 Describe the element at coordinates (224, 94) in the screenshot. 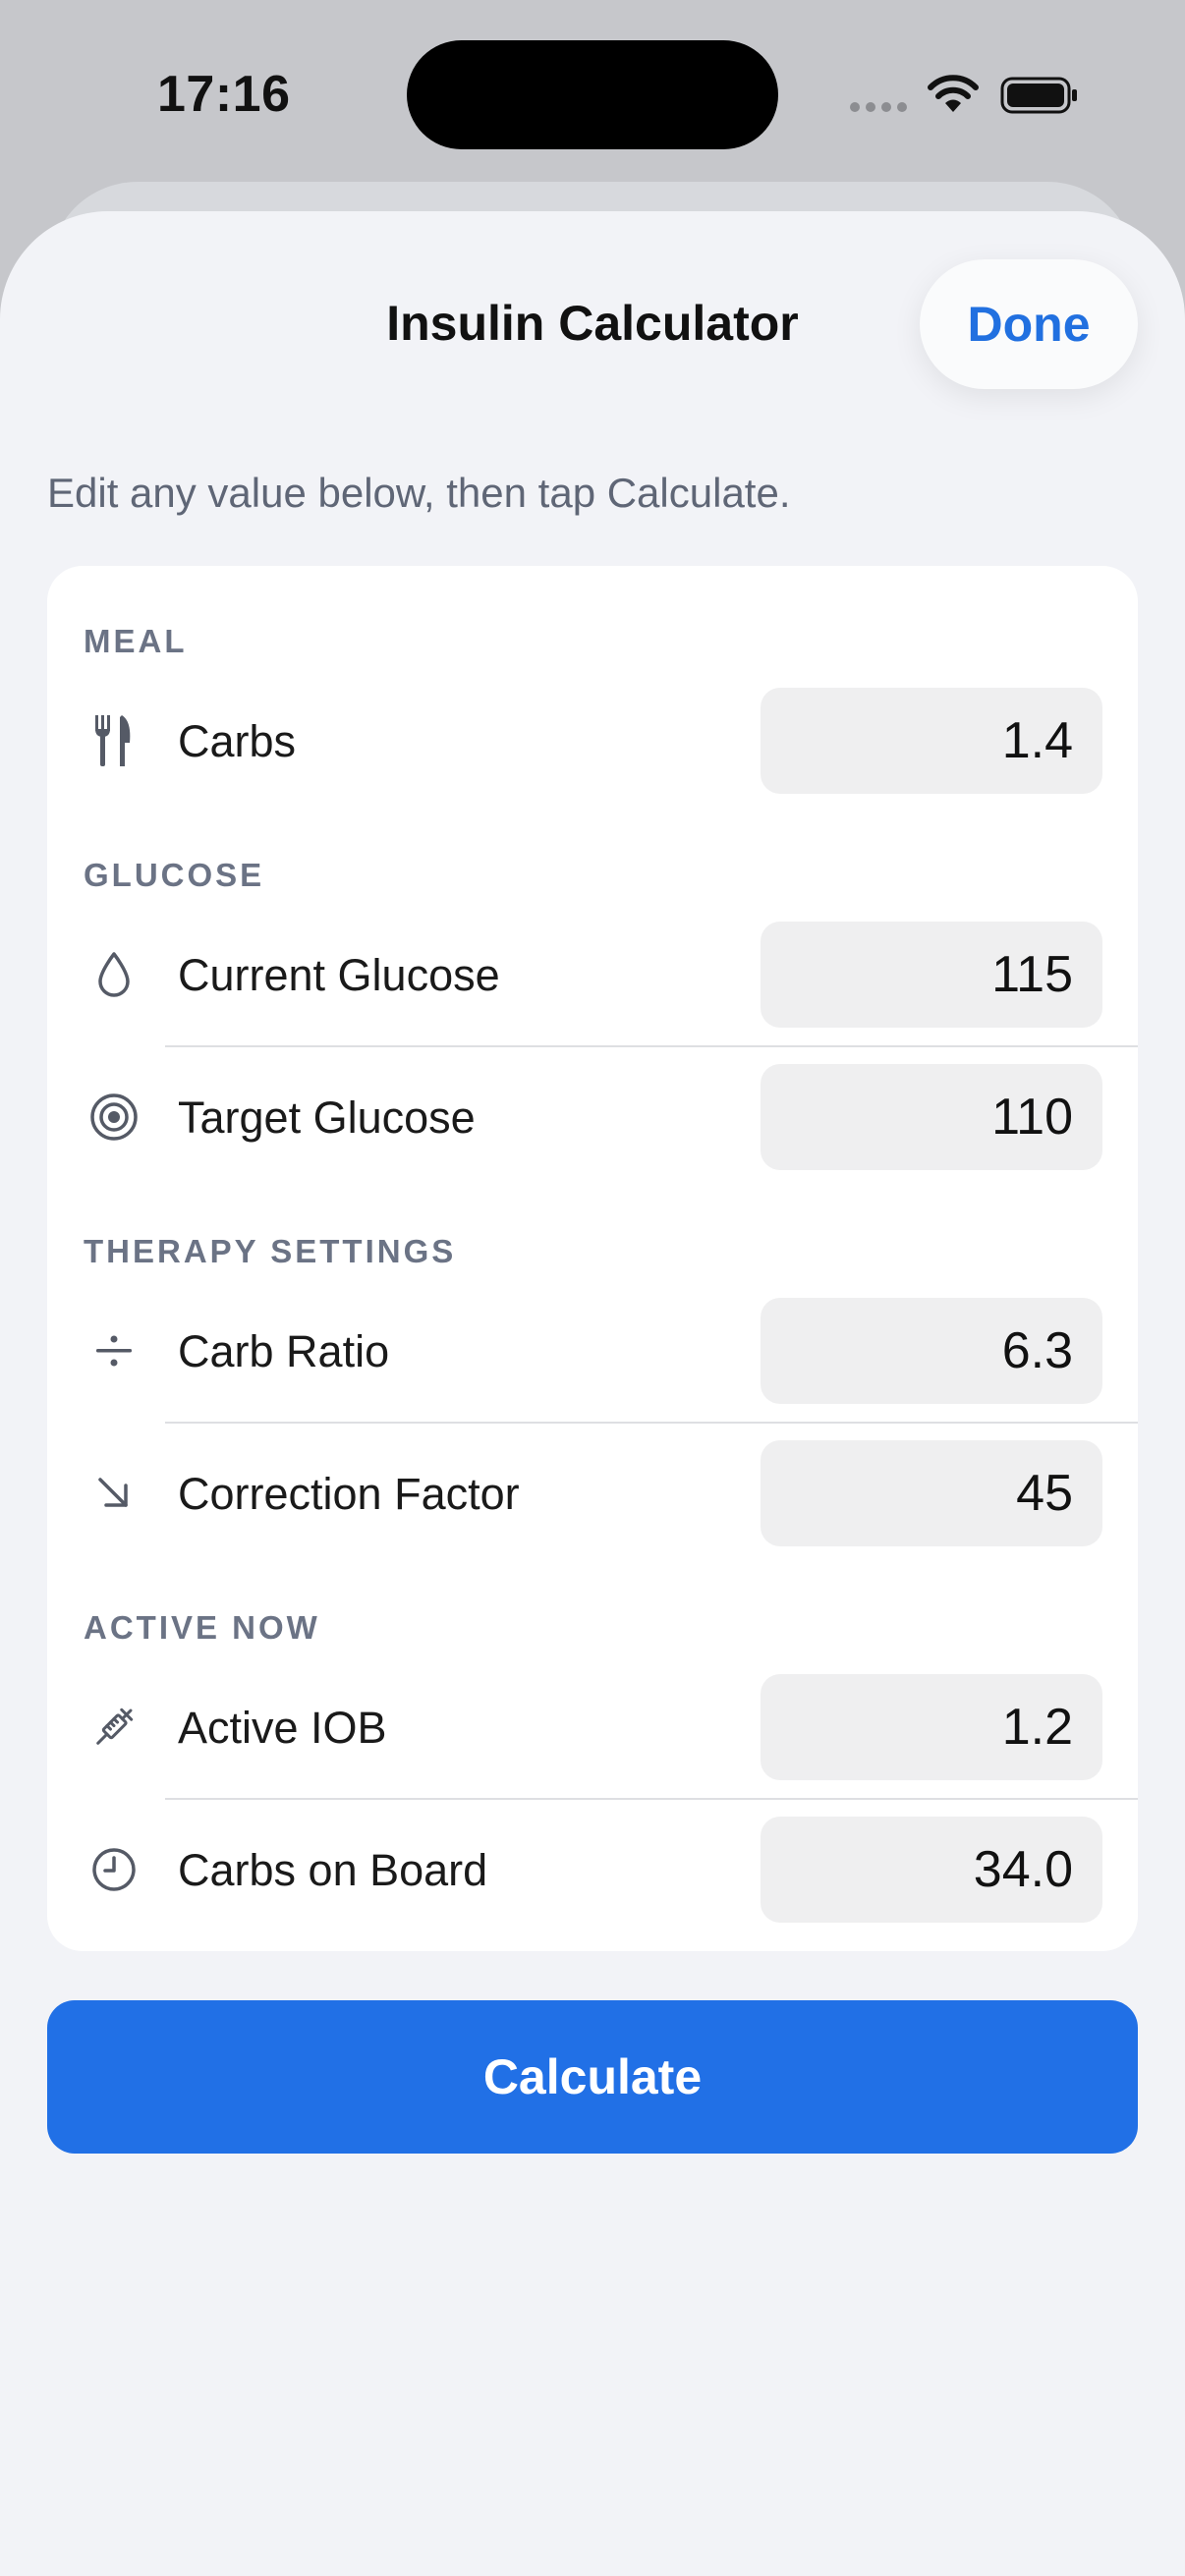

I see `status-time: 17:16` at that location.